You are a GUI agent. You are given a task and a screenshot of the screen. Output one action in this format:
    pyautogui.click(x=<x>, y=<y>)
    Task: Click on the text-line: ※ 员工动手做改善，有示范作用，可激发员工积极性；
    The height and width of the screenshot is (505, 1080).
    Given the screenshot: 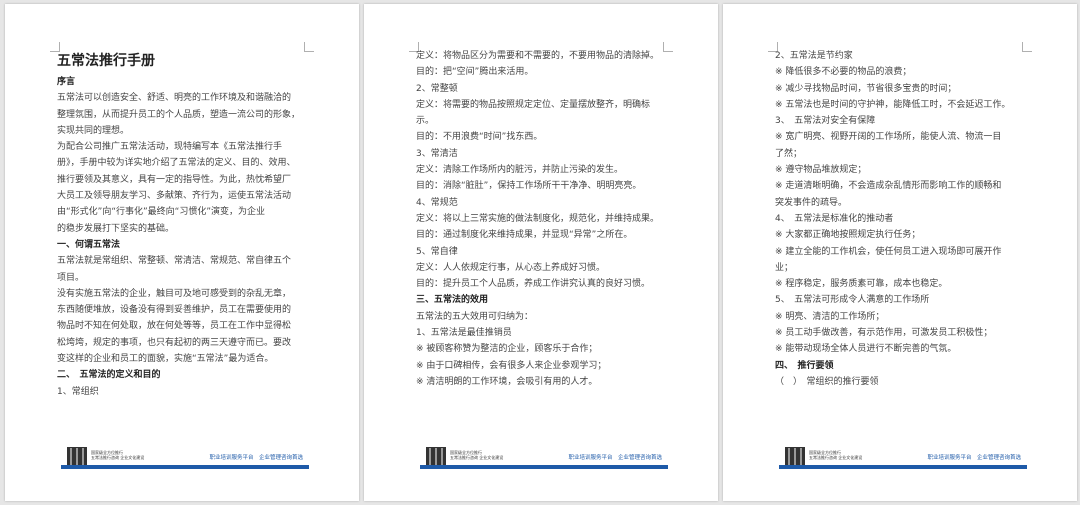 What is the action you would take?
    pyautogui.click(x=884, y=333)
    